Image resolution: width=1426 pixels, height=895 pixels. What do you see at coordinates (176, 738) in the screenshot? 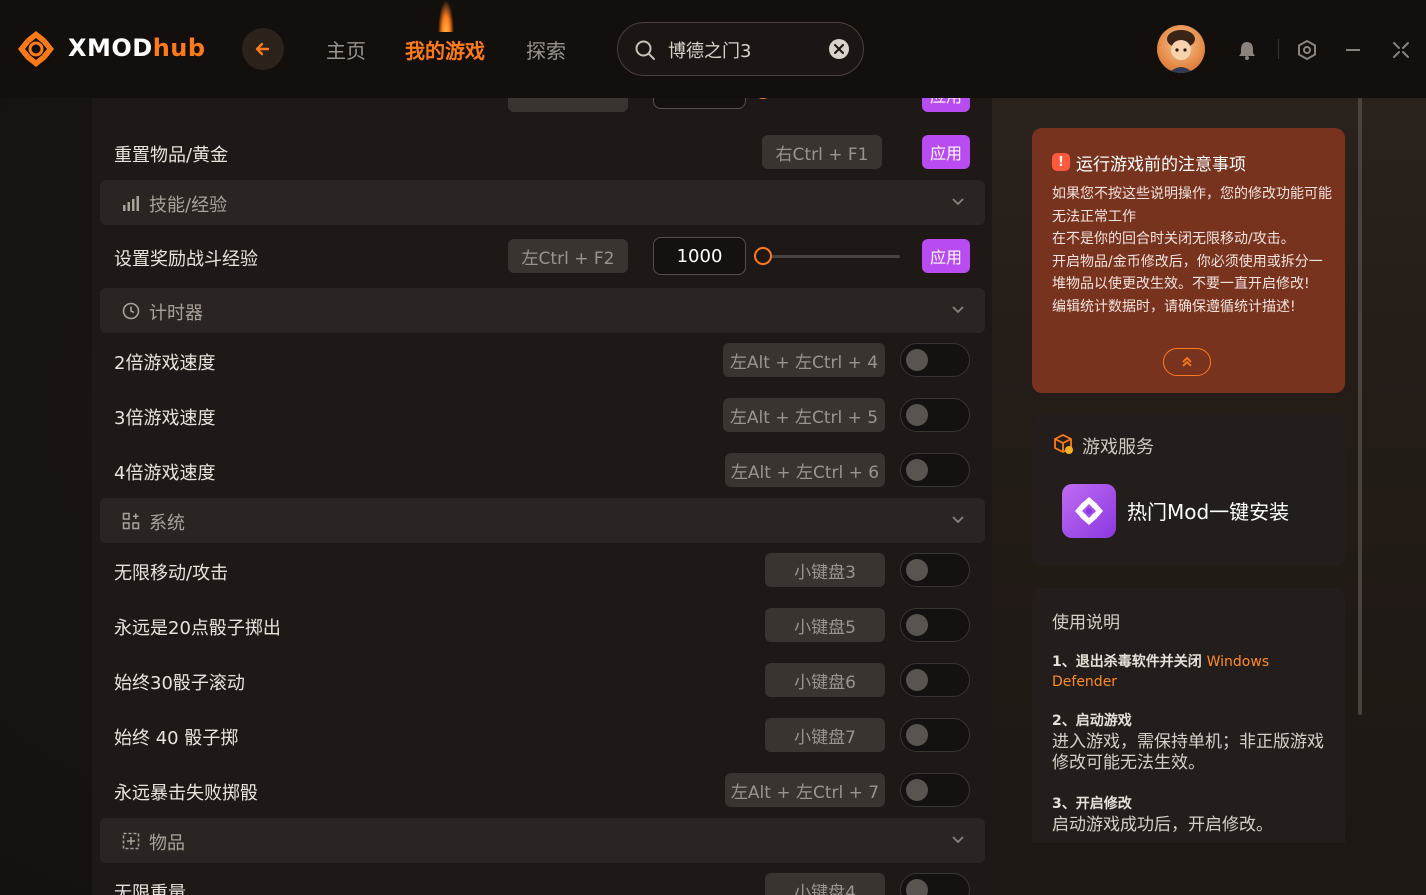
I see `mod-label: 始终 40 骰子掷` at bounding box center [176, 738].